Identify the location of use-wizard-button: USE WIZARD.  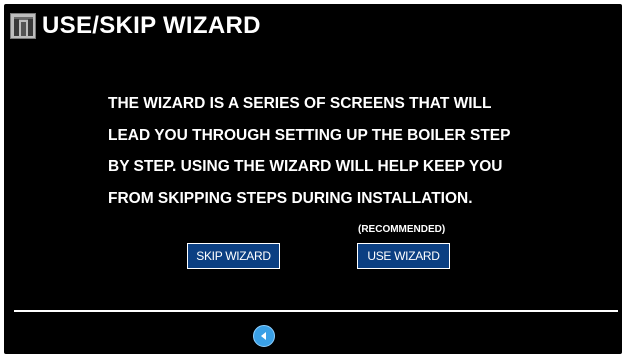
(403, 256).